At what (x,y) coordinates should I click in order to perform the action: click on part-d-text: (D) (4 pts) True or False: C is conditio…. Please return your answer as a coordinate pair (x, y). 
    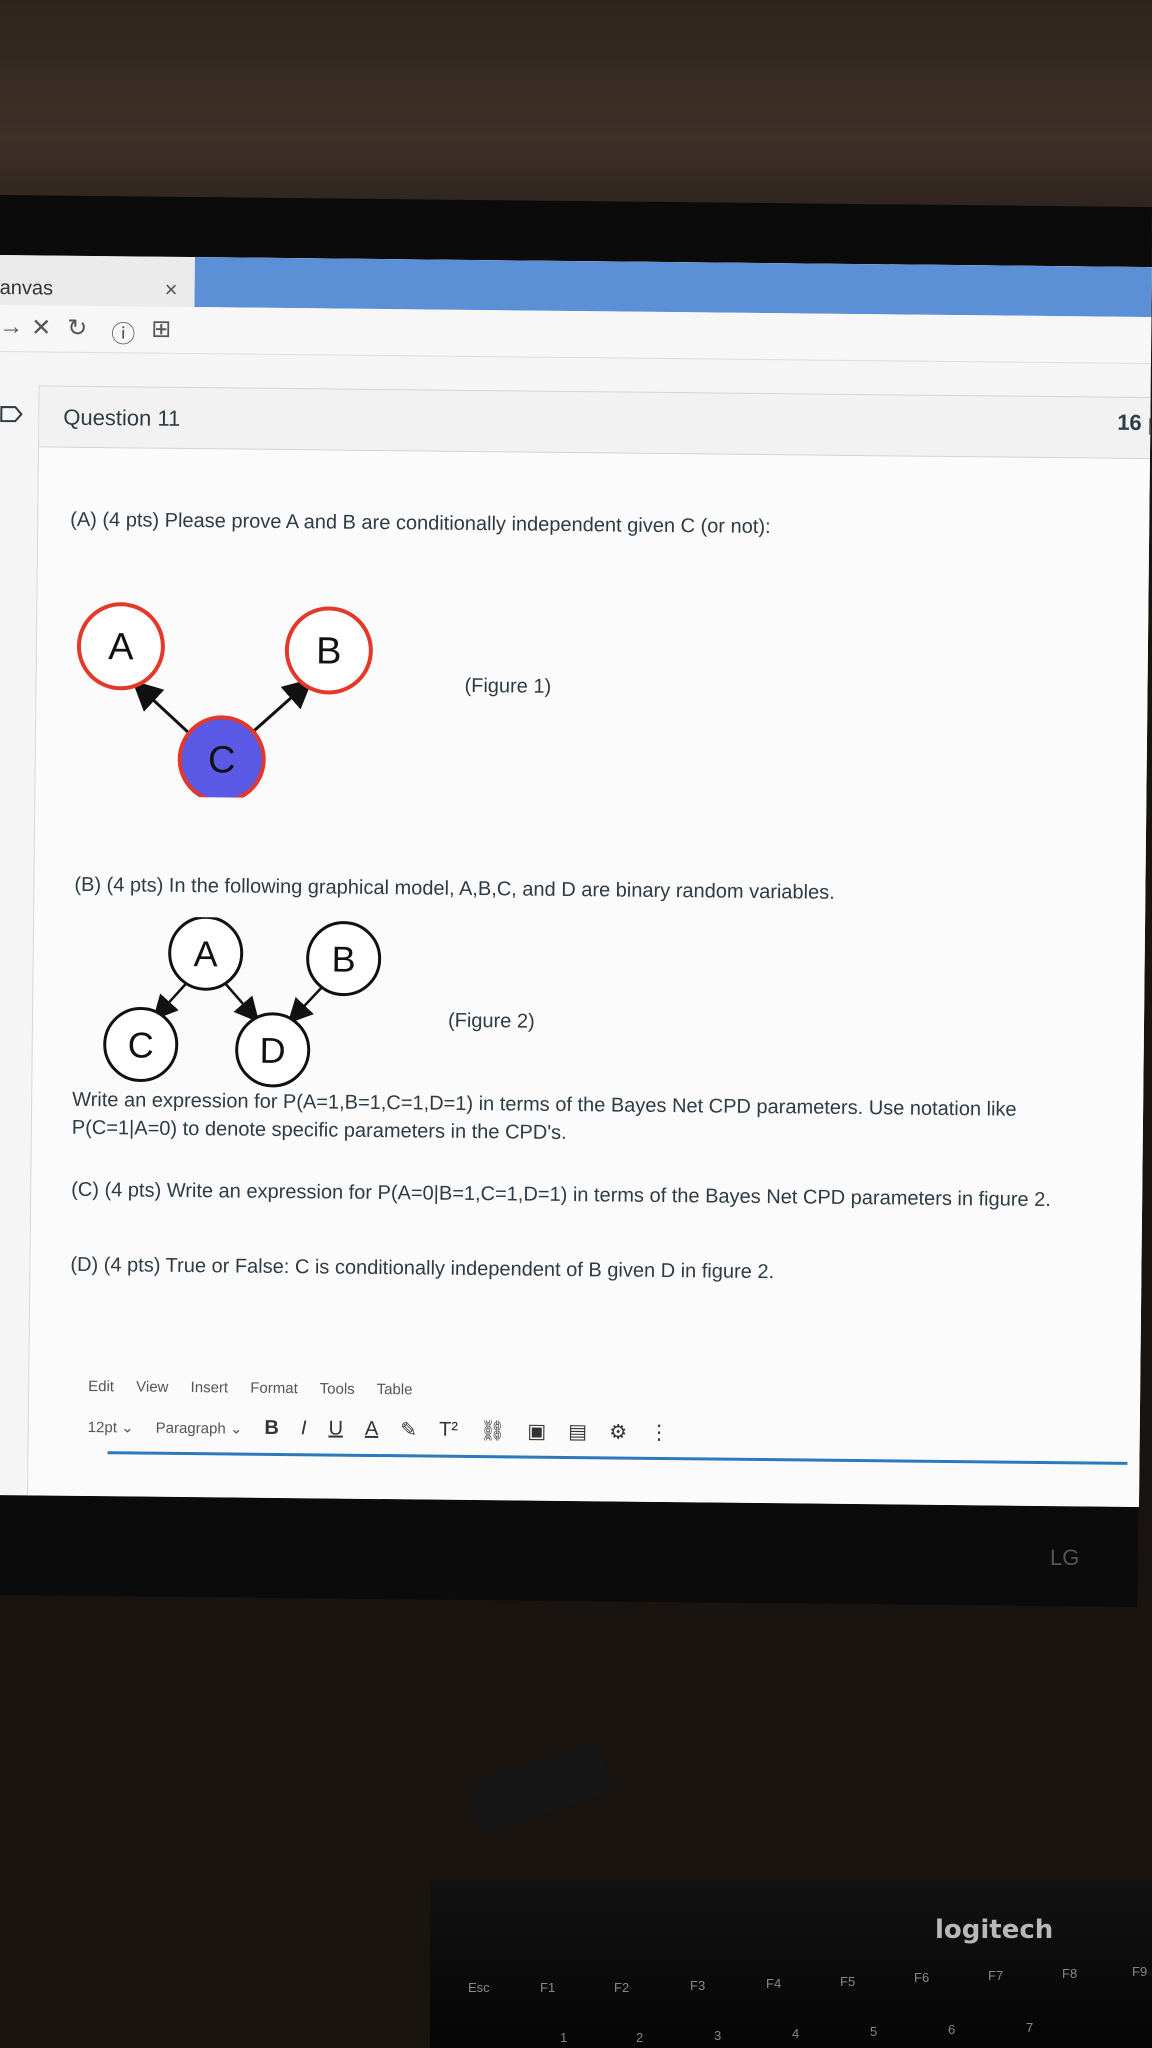
    Looking at the image, I should click on (422, 1268).